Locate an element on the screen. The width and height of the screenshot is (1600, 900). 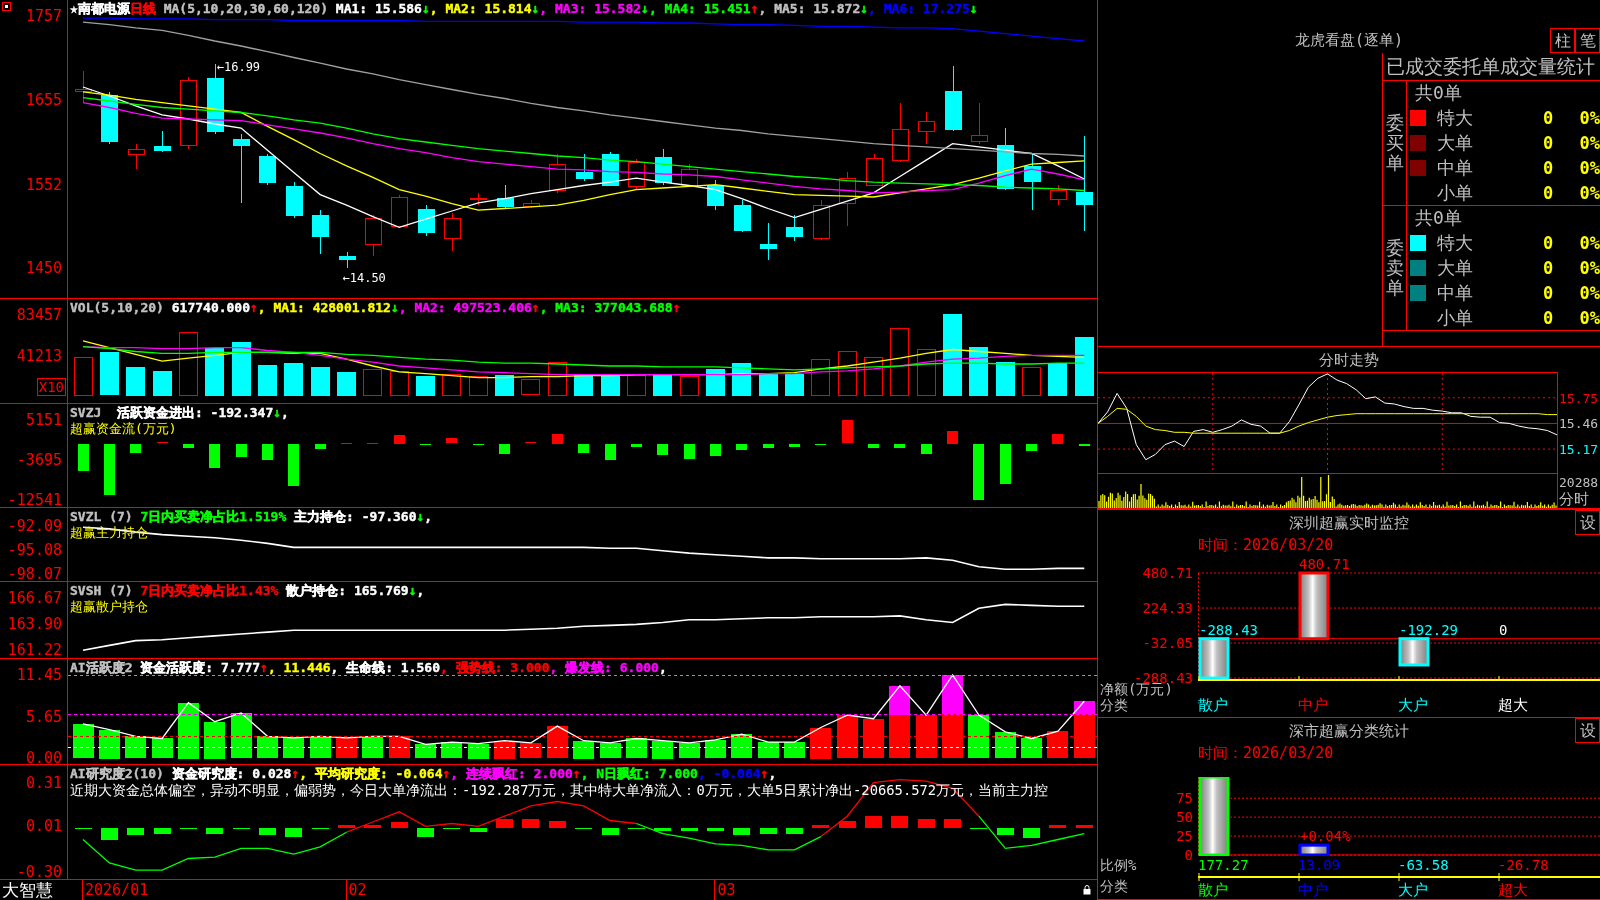
axis-tick-label: 5151 is located at coordinates (43, 420).